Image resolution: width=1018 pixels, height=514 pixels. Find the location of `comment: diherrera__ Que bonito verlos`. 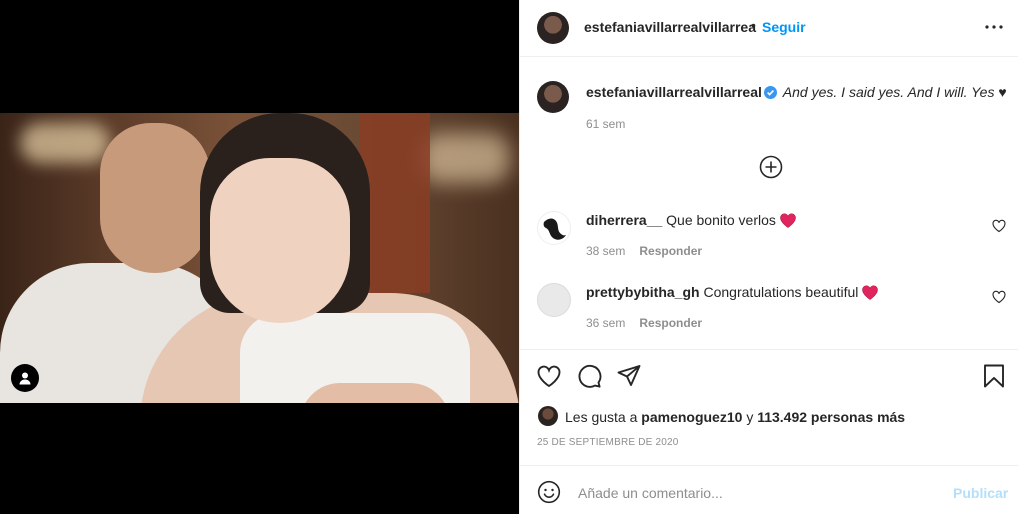

comment: diherrera__ Que bonito verlos is located at coordinates (691, 220).